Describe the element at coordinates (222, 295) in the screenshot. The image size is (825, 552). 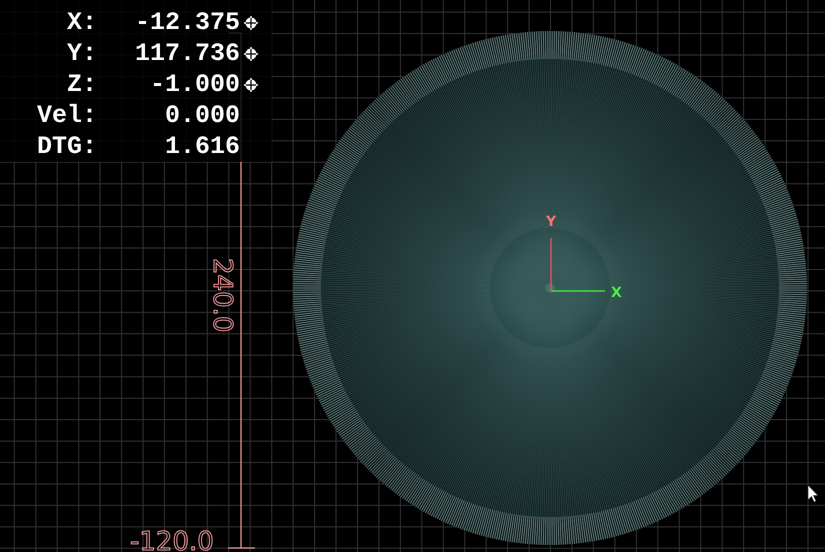
I see `dimension-label: 240.0` at that location.